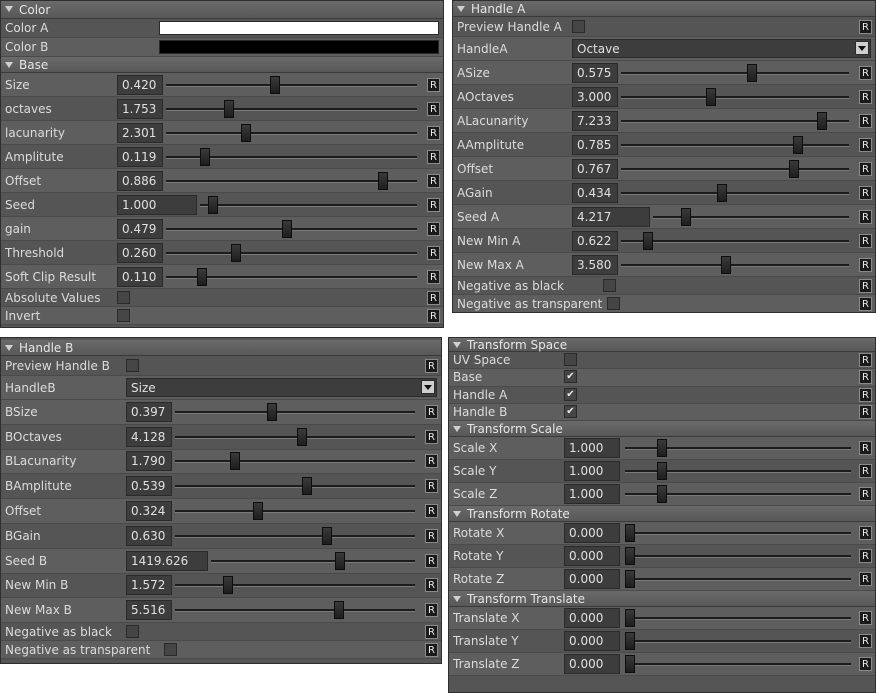  What do you see at coordinates (611, 216) in the screenshot?
I see `seed-a-value-field: 4.217` at bounding box center [611, 216].